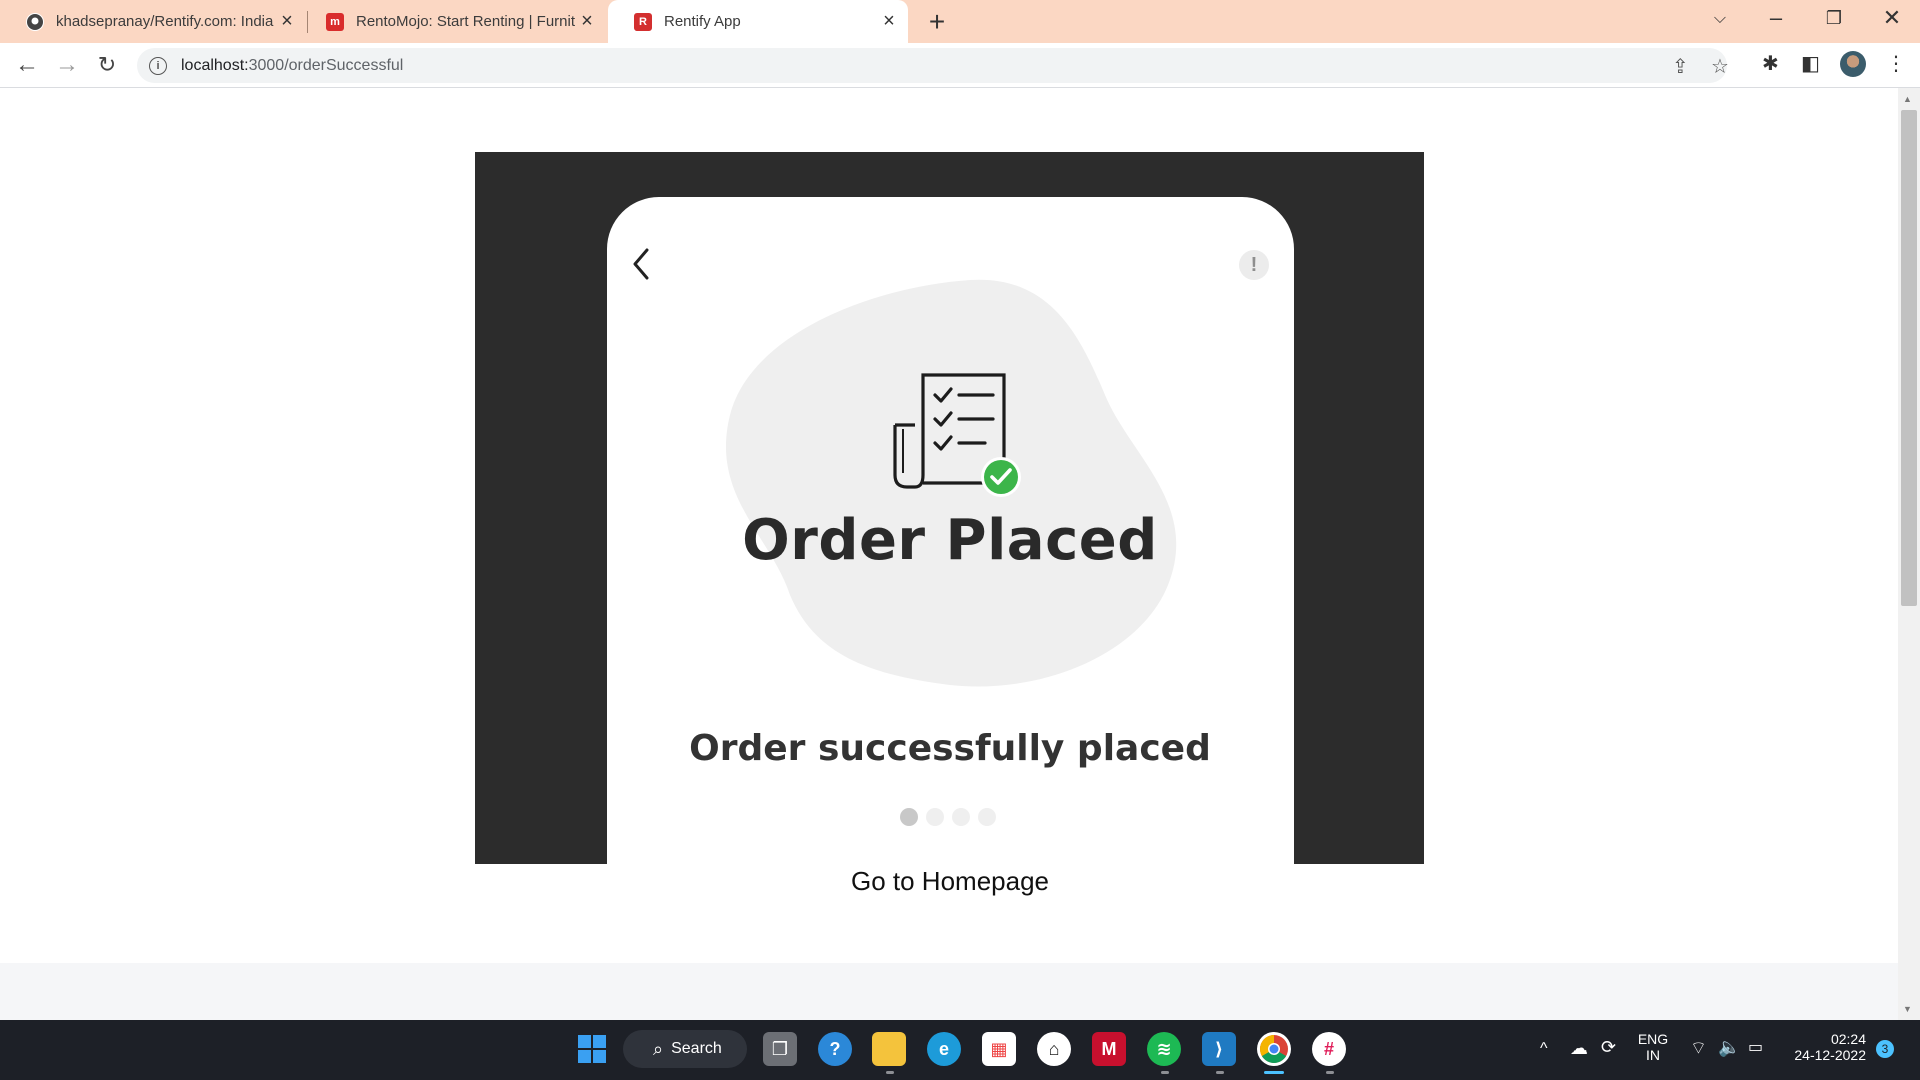 The image size is (1920, 1080). What do you see at coordinates (1254, 265) in the screenshot?
I see `info-alert-icon: !` at bounding box center [1254, 265].